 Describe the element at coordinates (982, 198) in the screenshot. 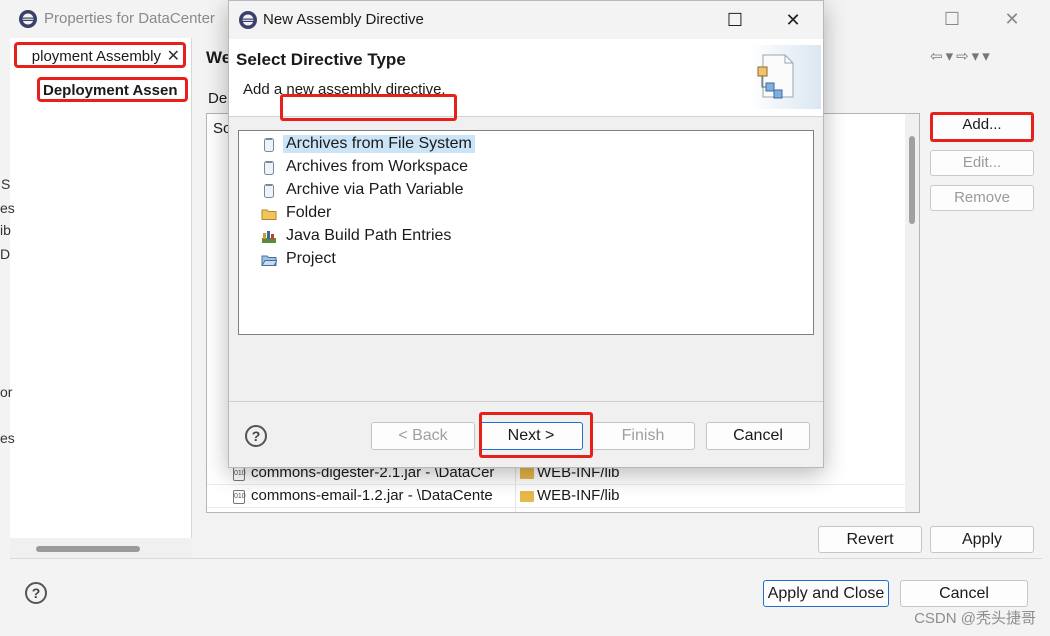

I see `remove-button: Remove` at that location.